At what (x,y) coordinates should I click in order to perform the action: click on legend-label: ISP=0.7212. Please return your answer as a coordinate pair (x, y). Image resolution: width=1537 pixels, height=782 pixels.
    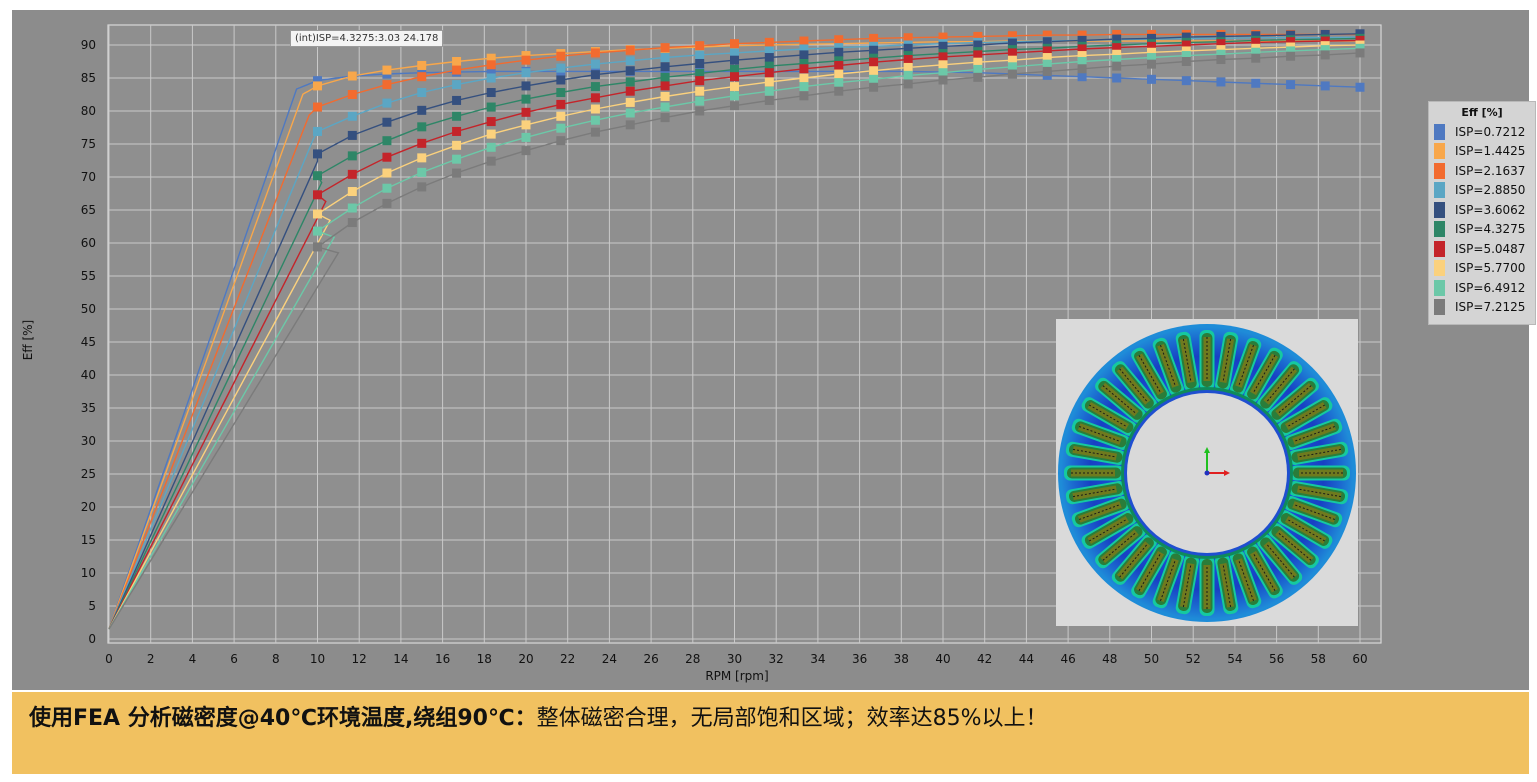
    Looking at the image, I should click on (1490, 131).